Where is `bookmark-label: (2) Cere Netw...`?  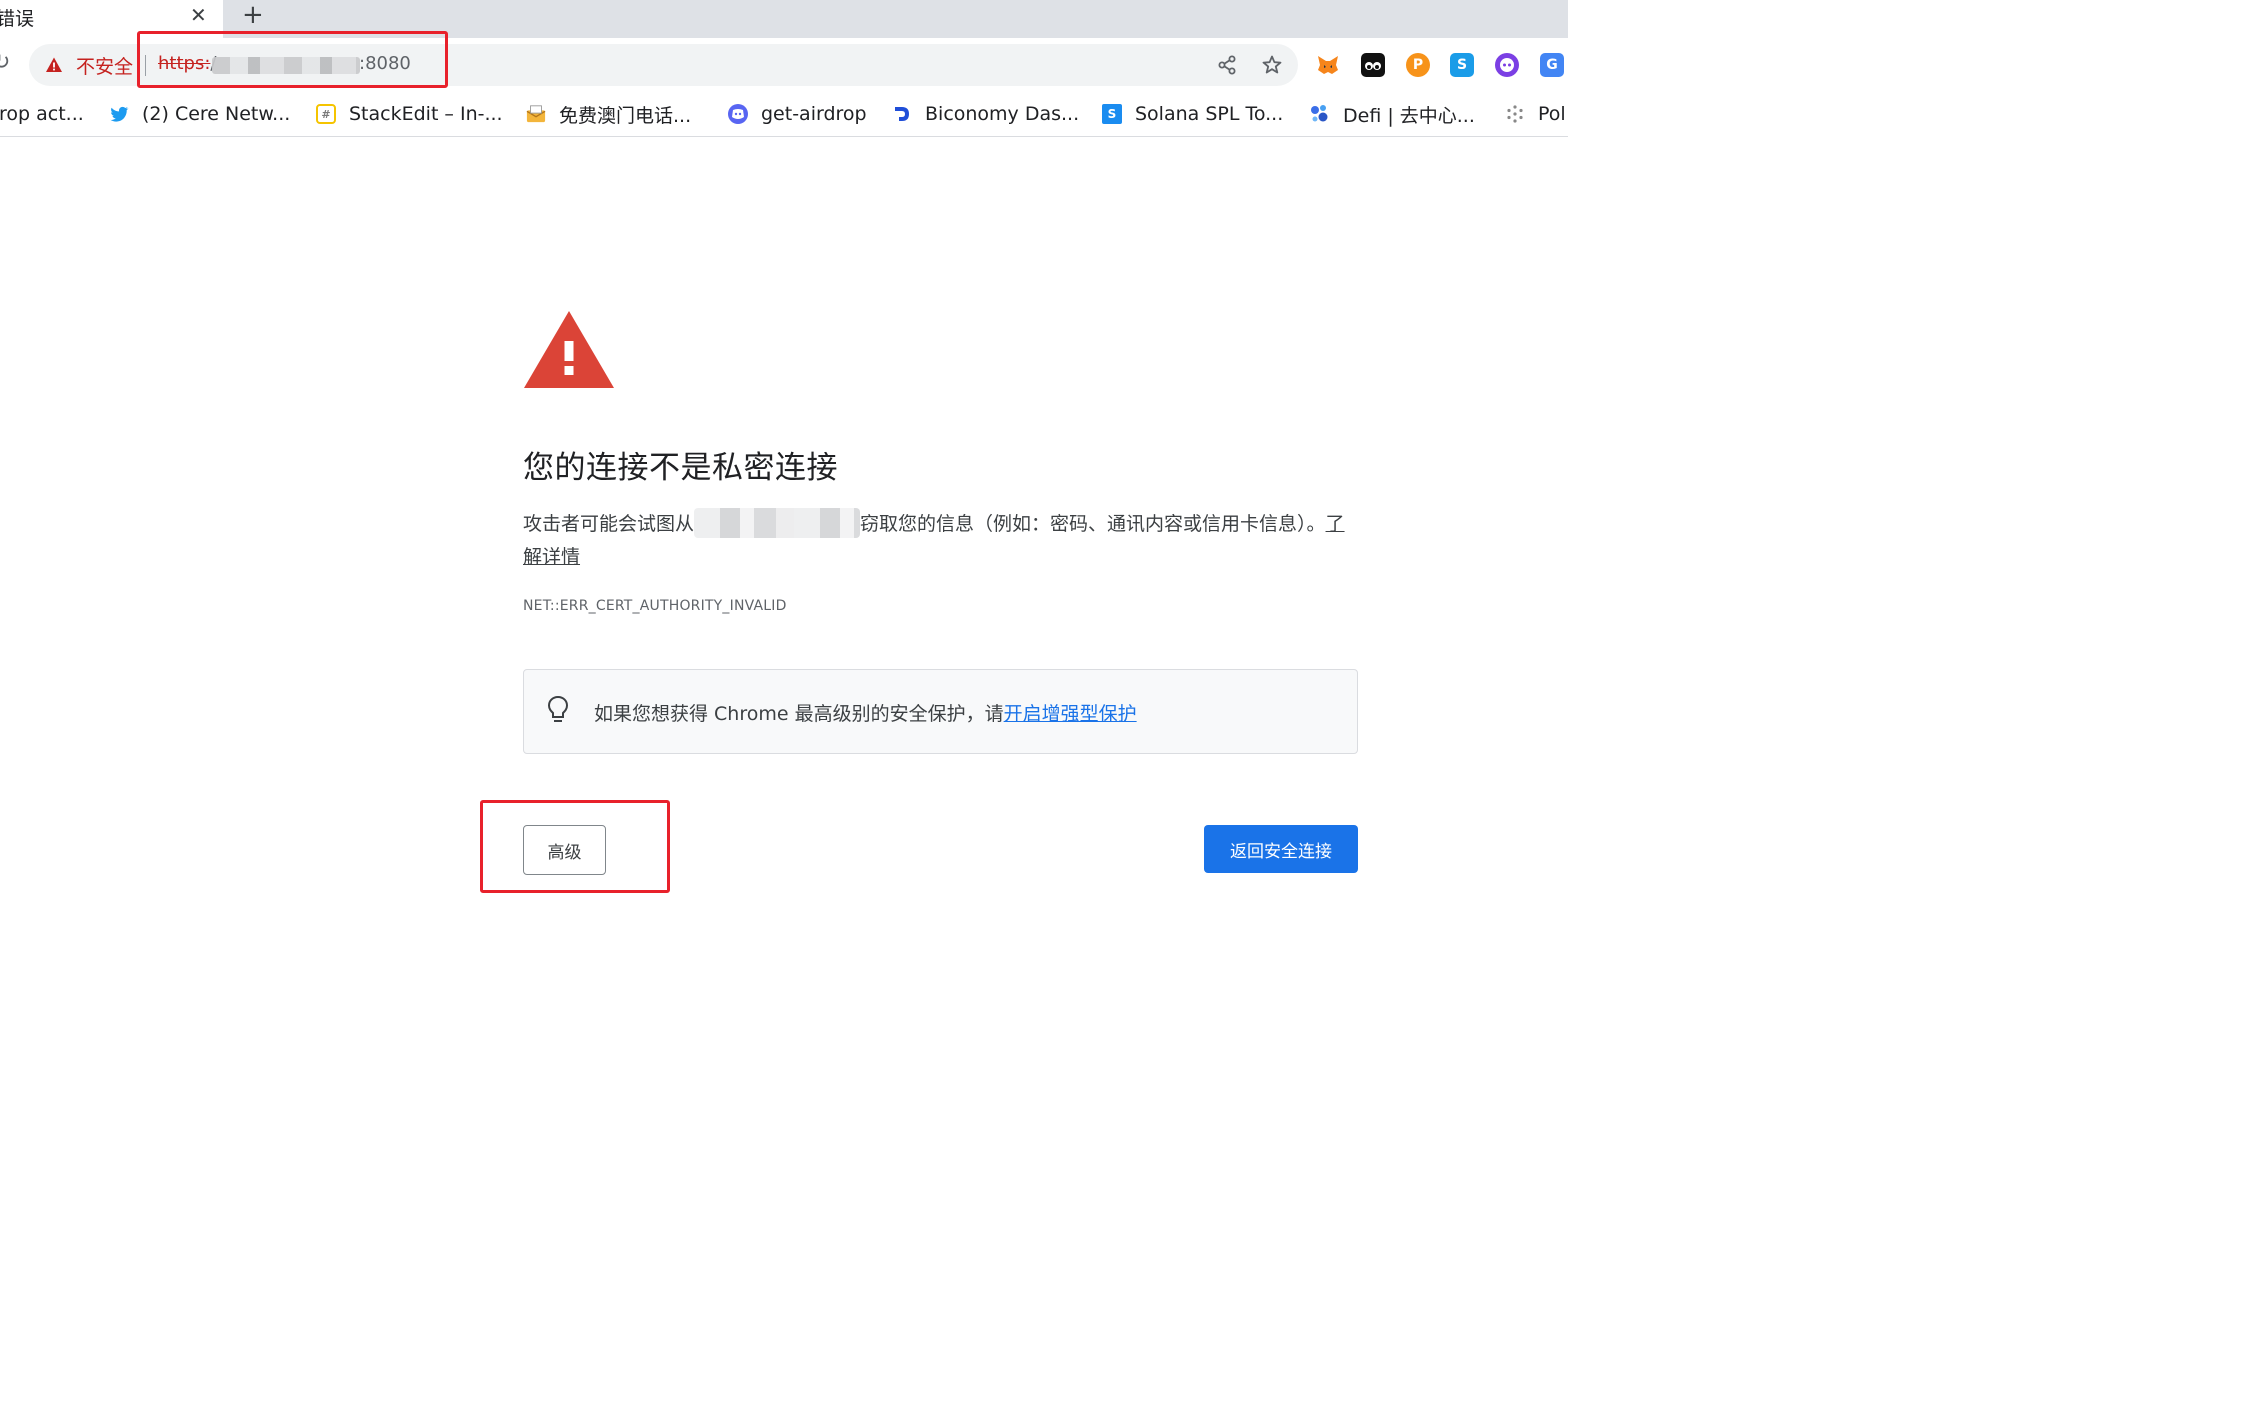 bookmark-label: (2) Cere Netw... is located at coordinates (216, 114).